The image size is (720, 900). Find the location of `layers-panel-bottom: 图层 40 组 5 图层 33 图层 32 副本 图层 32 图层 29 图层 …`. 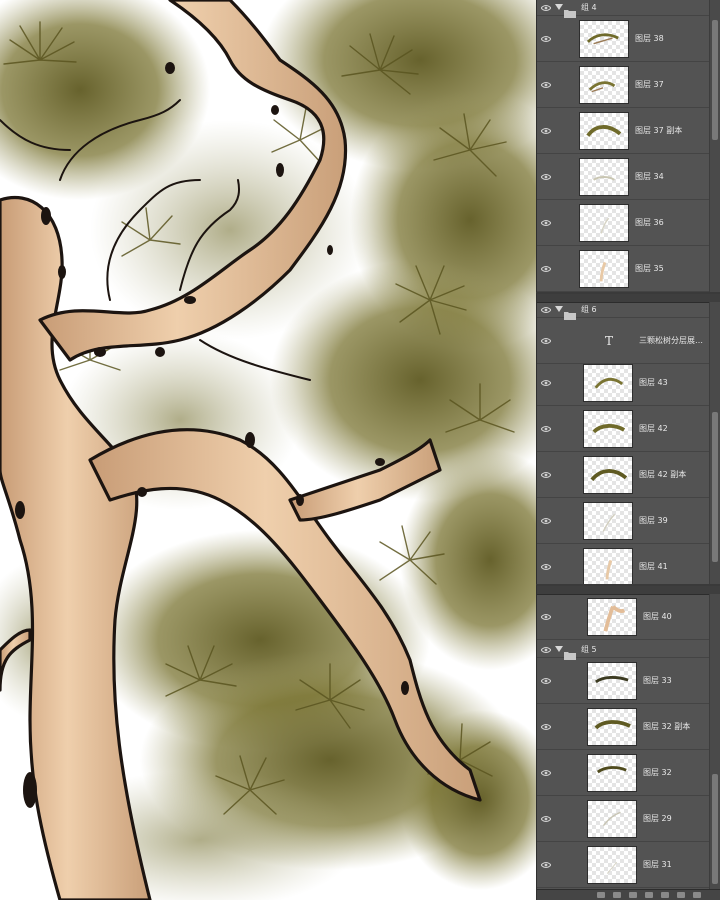

layers-panel-bottom: 图层 40 组 5 图层 33 图层 32 副本 图层 32 图层 29 图层 … is located at coordinates (628, 742).